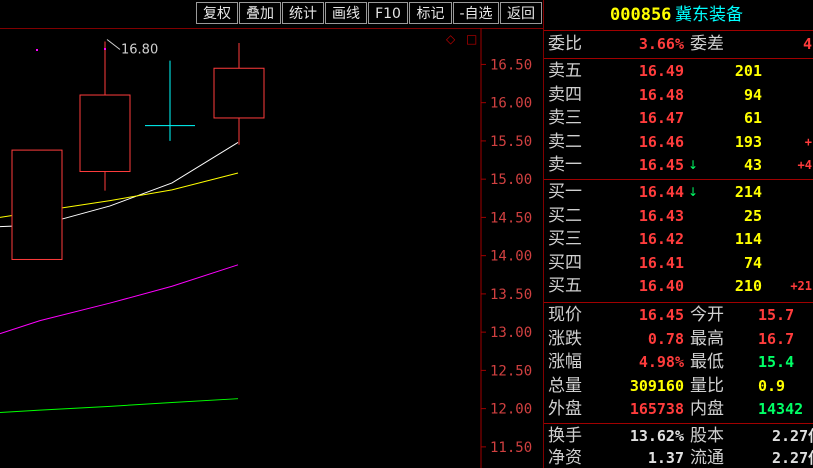 This screenshot has width=813, height=468. I want to click on stat-row: 外盘 165738 内盘 14342, so click(678, 409).